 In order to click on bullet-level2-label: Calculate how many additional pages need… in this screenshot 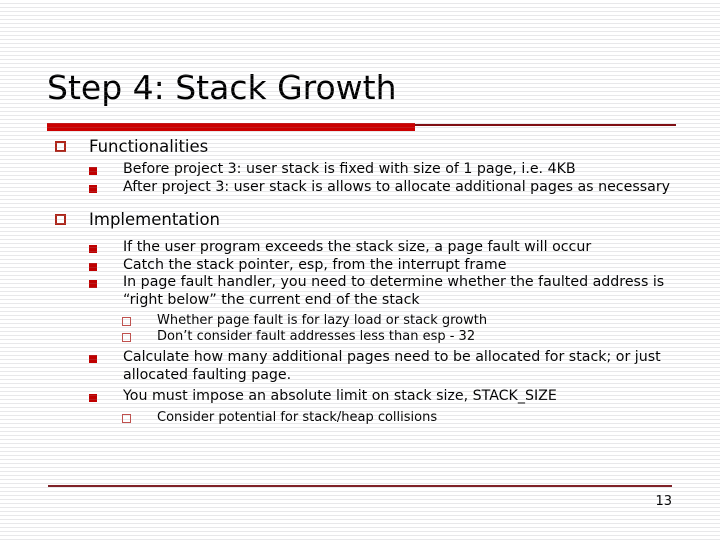, I will do `click(392, 366)`.